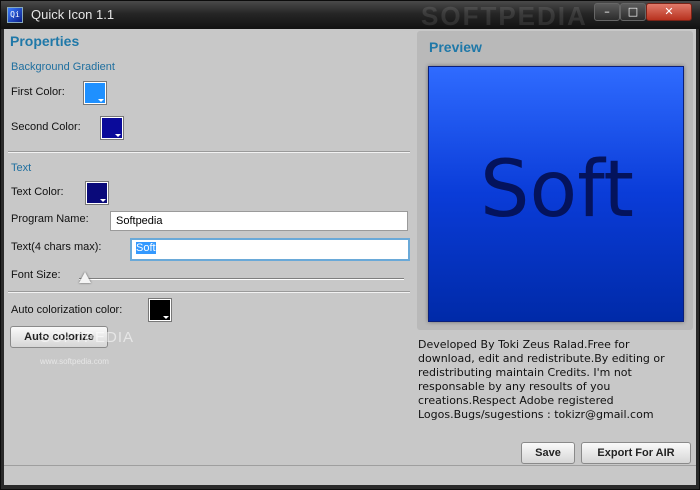  I want to click on program-name-label: Program Name:, so click(50, 219).